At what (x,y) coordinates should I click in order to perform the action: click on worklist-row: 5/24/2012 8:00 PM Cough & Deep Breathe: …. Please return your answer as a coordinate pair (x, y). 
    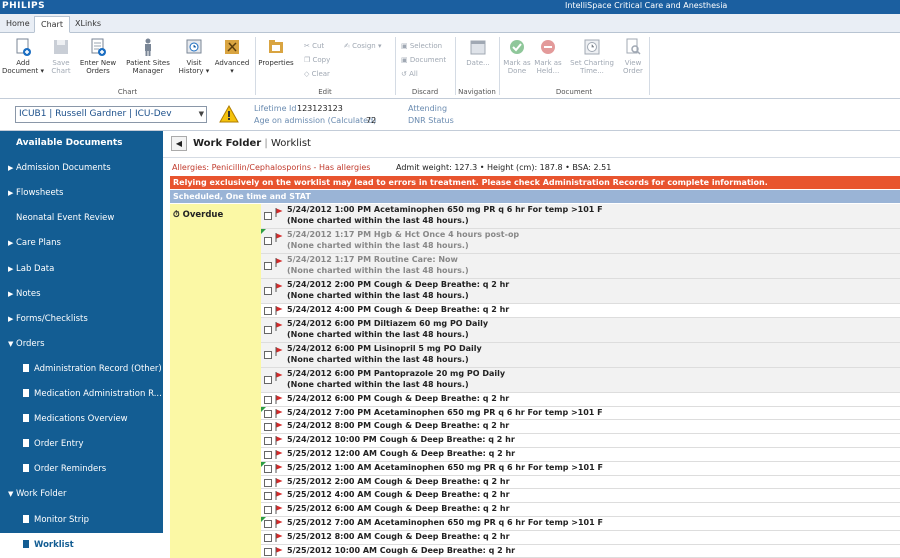
    Looking at the image, I should click on (580, 427).